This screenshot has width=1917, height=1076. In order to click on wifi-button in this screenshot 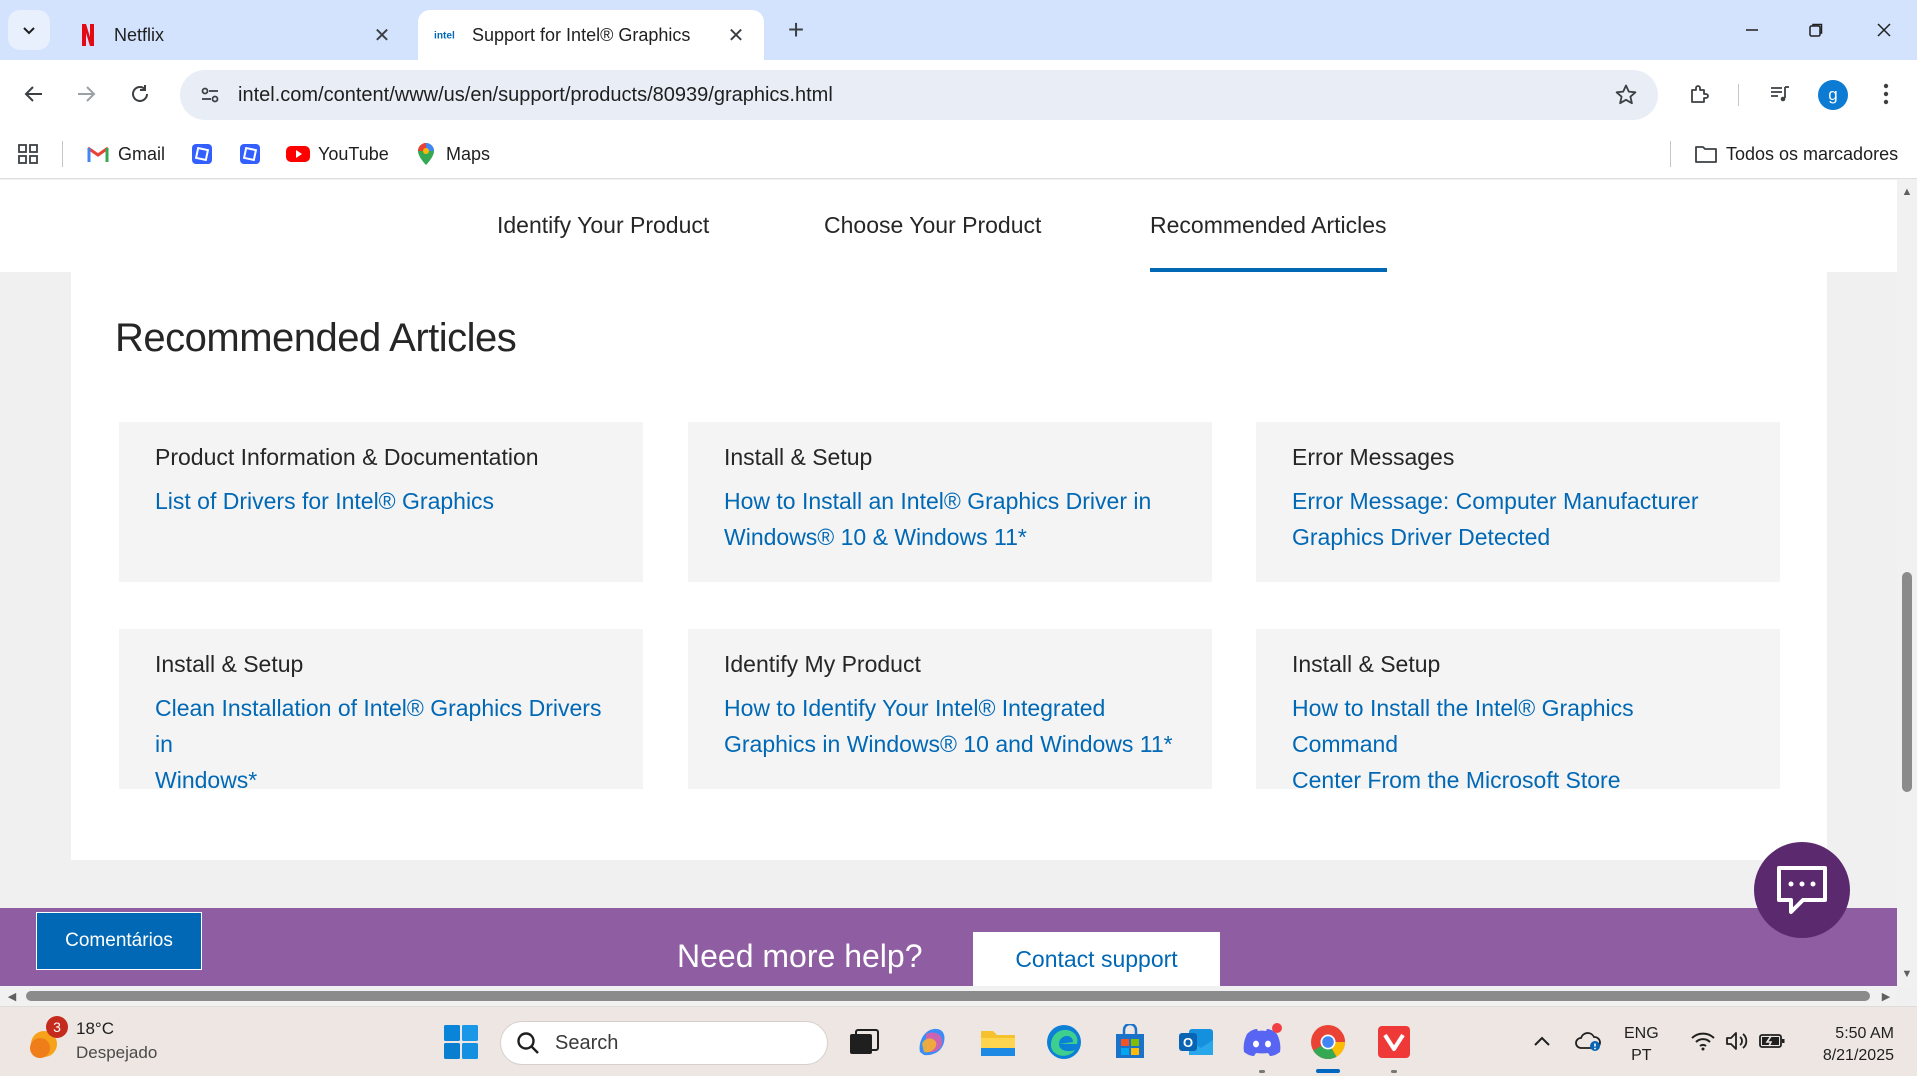, I will do `click(1703, 1041)`.